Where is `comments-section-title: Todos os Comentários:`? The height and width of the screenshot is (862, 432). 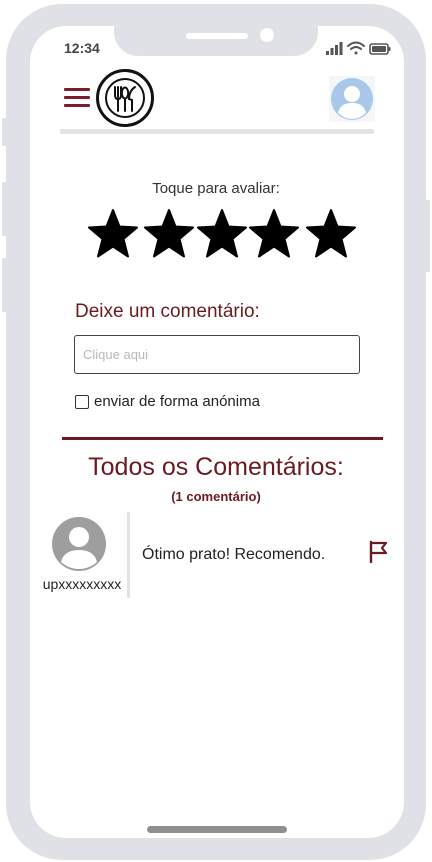 comments-section-title: Todos os Comentários: is located at coordinates (216, 467).